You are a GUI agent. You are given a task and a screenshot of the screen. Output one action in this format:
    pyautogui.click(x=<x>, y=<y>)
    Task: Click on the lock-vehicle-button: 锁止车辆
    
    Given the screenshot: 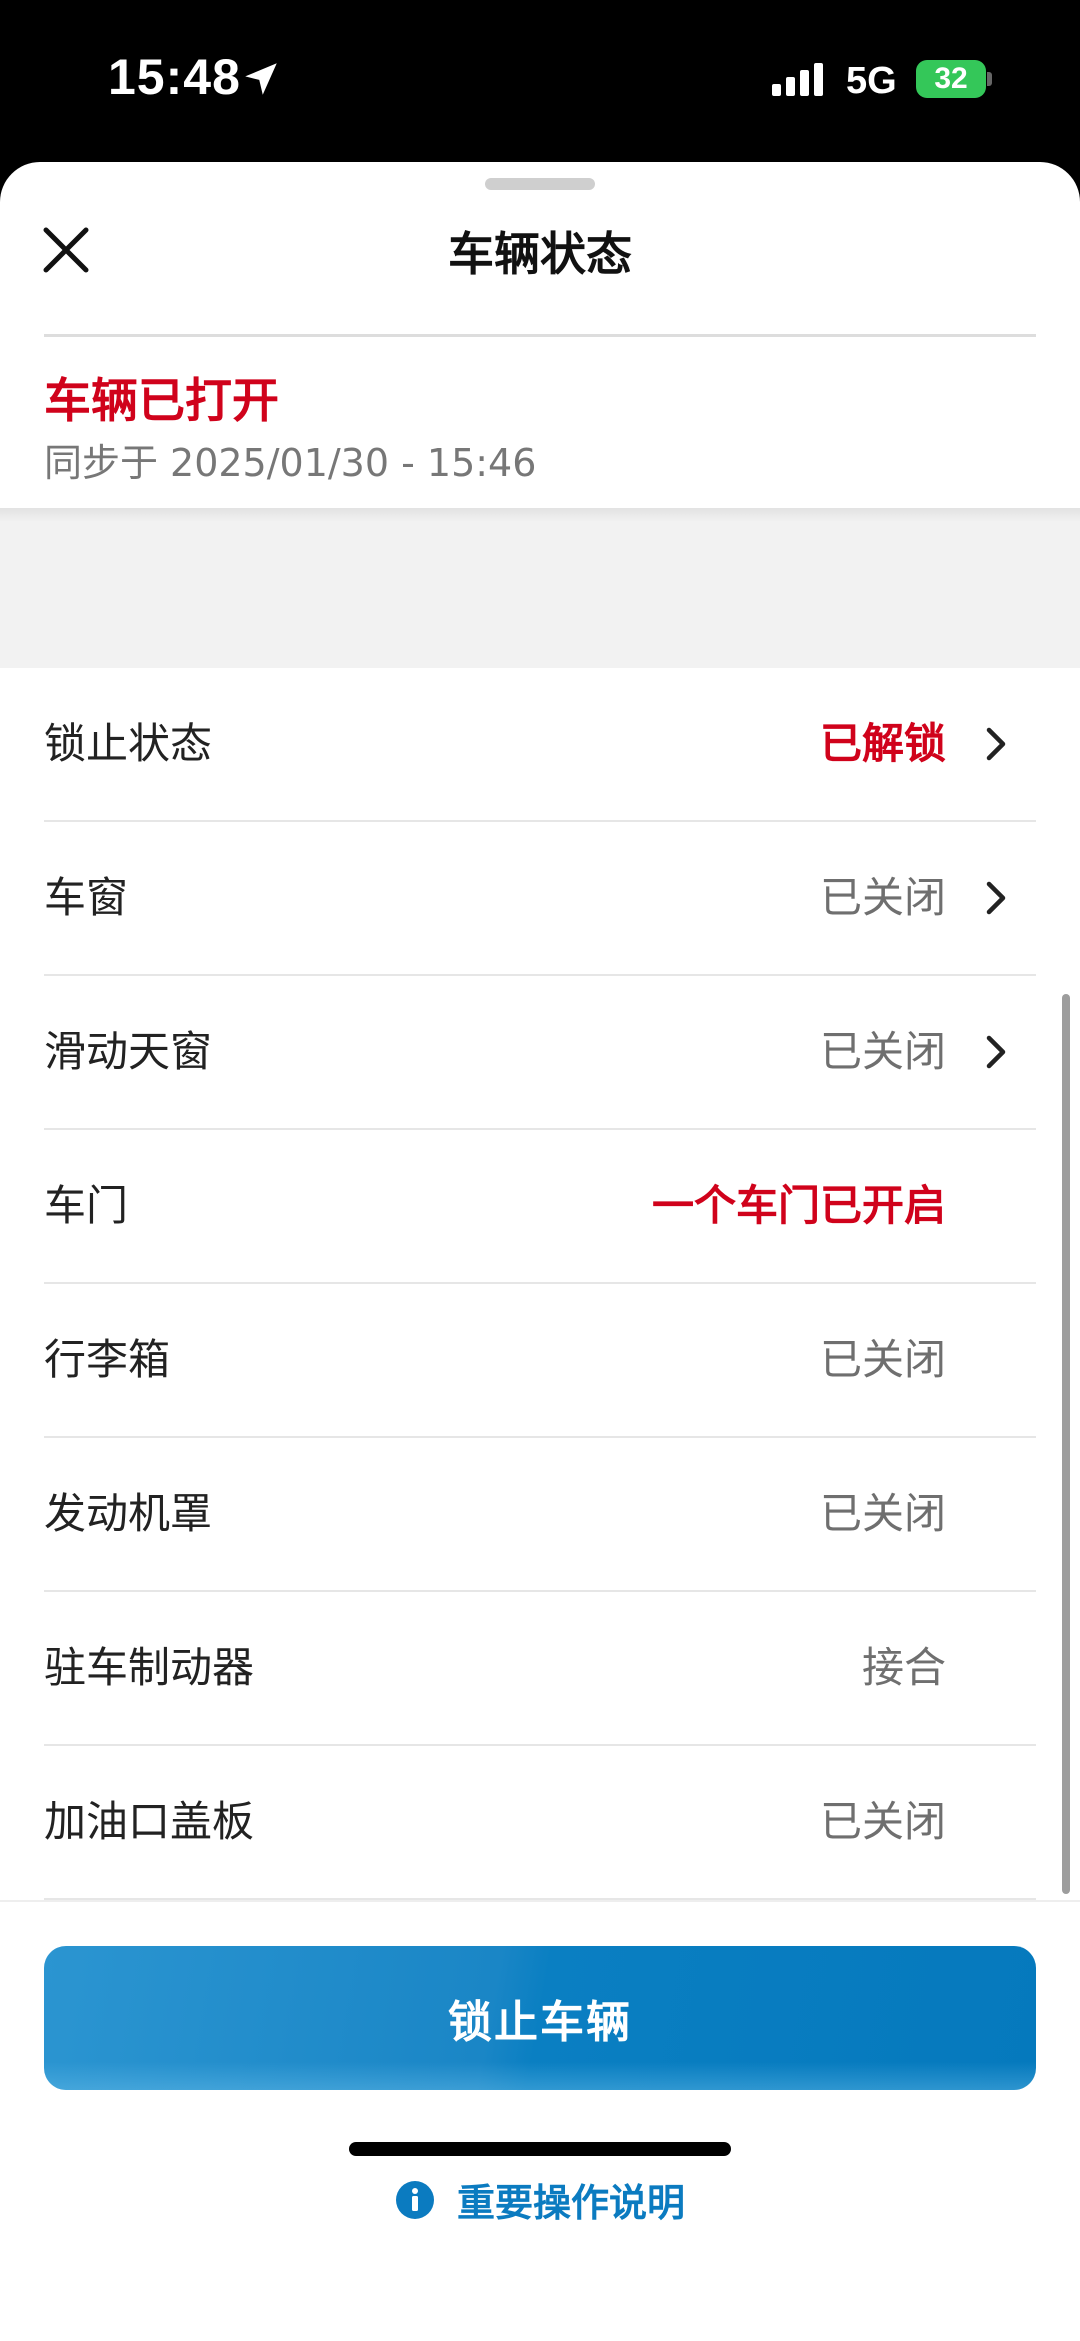 What is the action you would take?
    pyautogui.click(x=540, y=2018)
    